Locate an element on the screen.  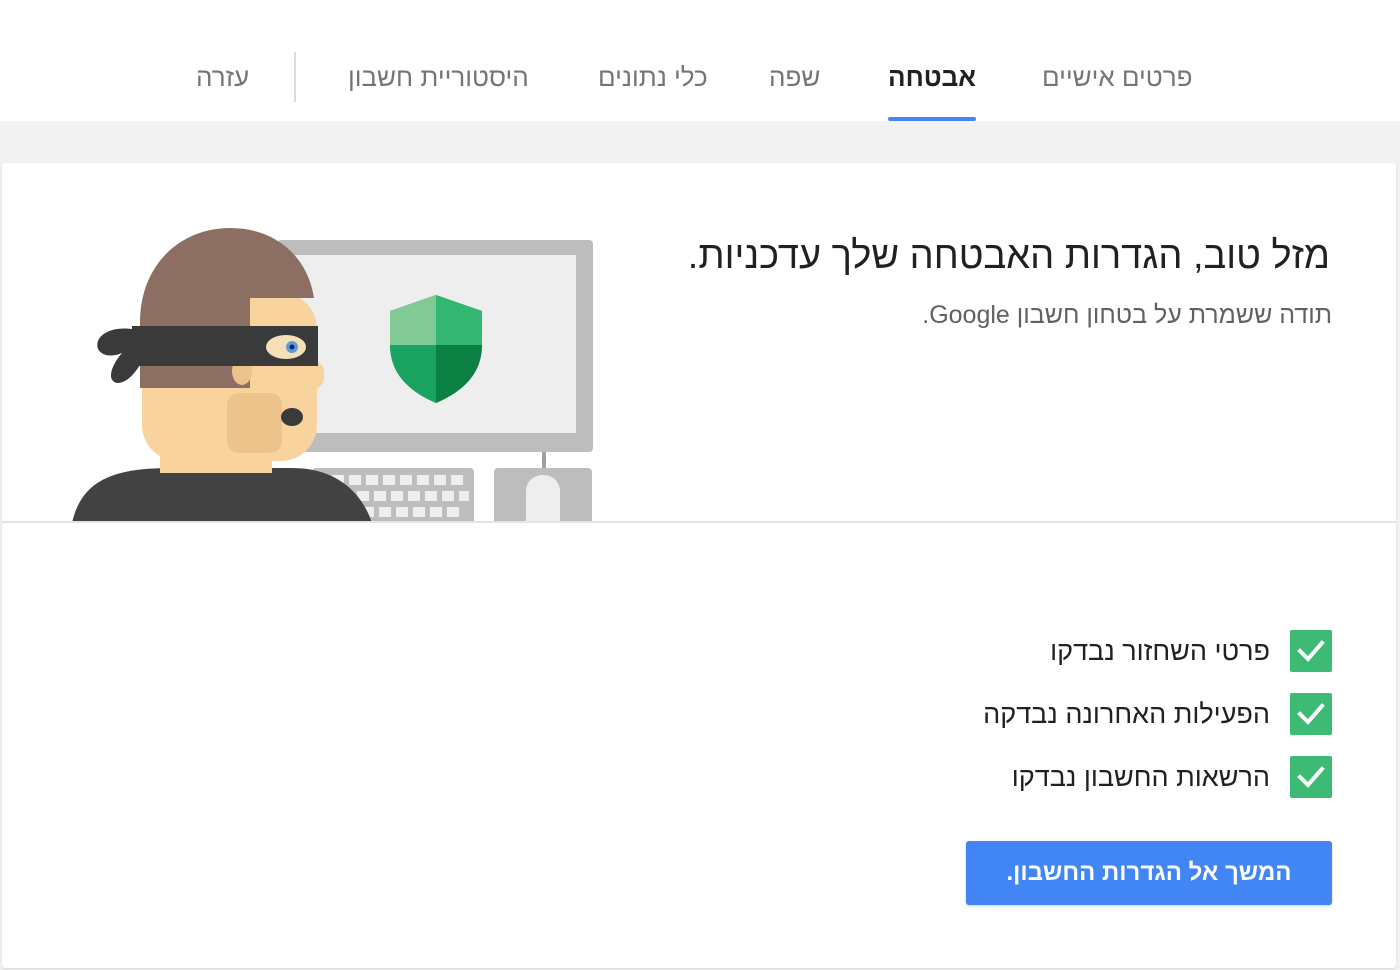
check-item-permissions: הרשאות החשבון נבדקו is located at coordinates (1157, 777).